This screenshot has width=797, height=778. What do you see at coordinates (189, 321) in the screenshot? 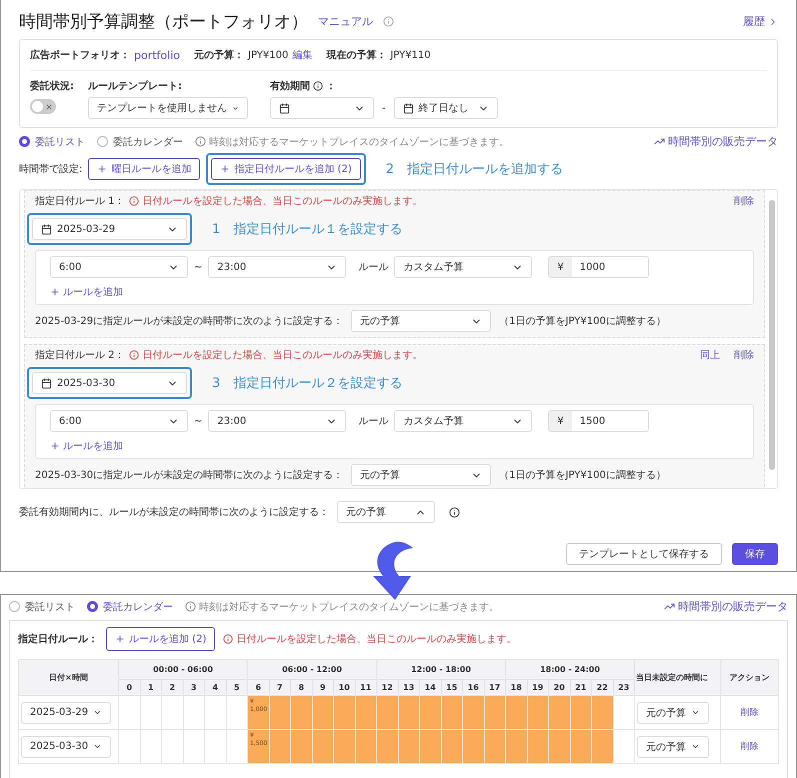
I see `fallback-label: 2025-03-29に指定ルールが未設定の時間帯に次のように設定する：` at bounding box center [189, 321].